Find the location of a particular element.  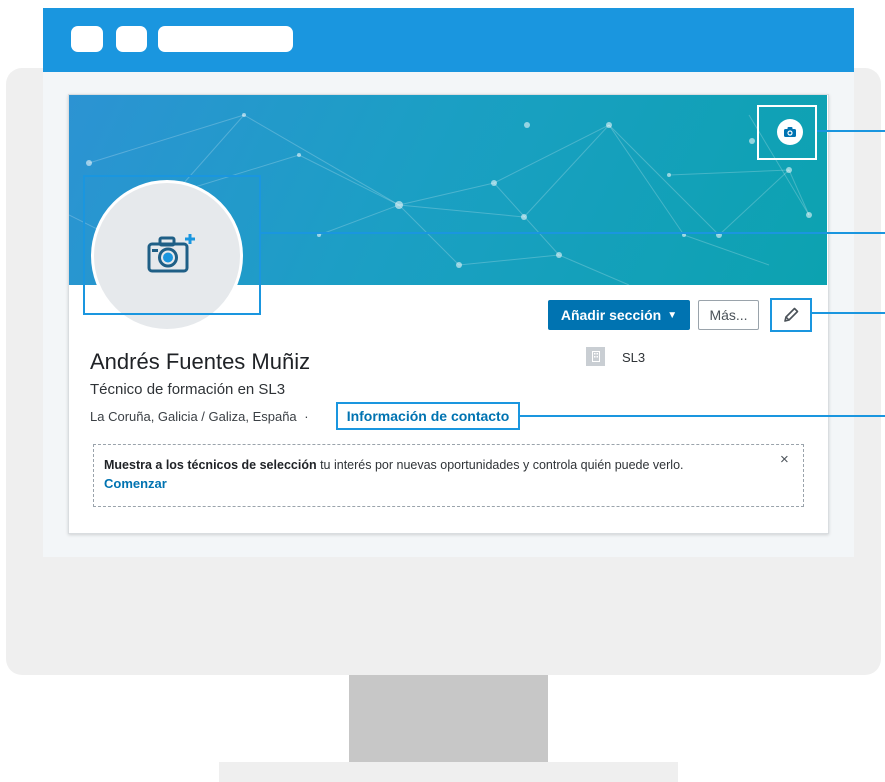

monitor-stand-neck is located at coordinates (448, 718).